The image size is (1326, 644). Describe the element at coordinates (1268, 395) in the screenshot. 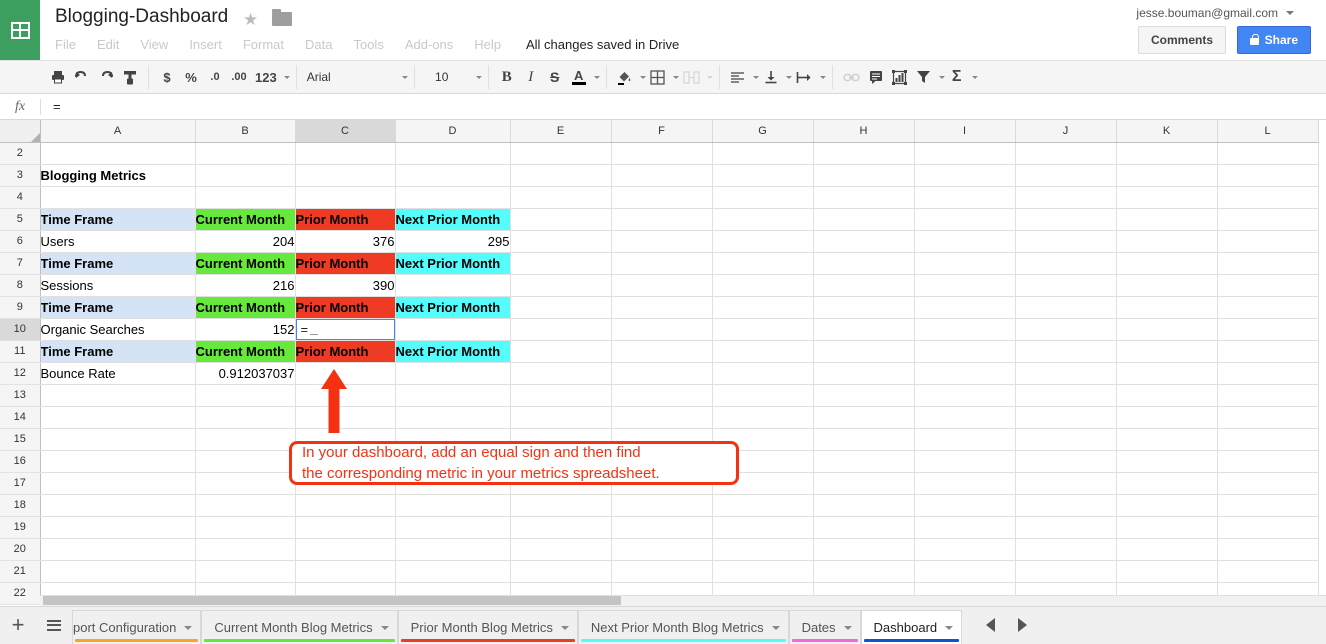

I see `cell-L13` at that location.